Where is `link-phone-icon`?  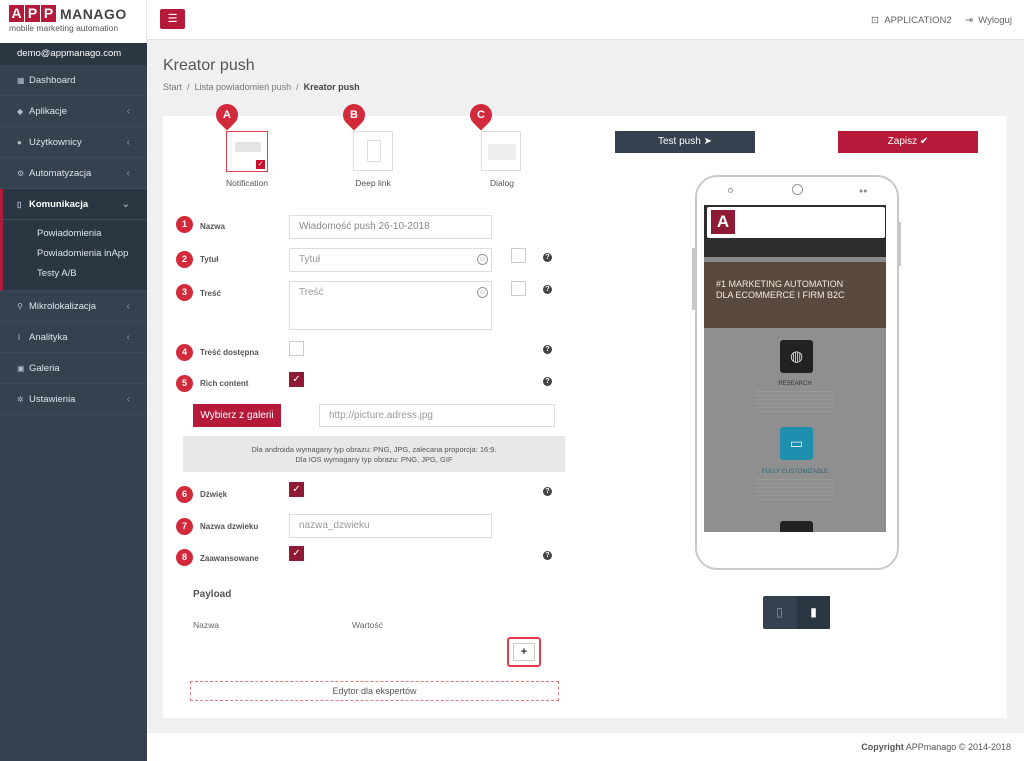
link-phone-icon is located at coordinates (374, 151).